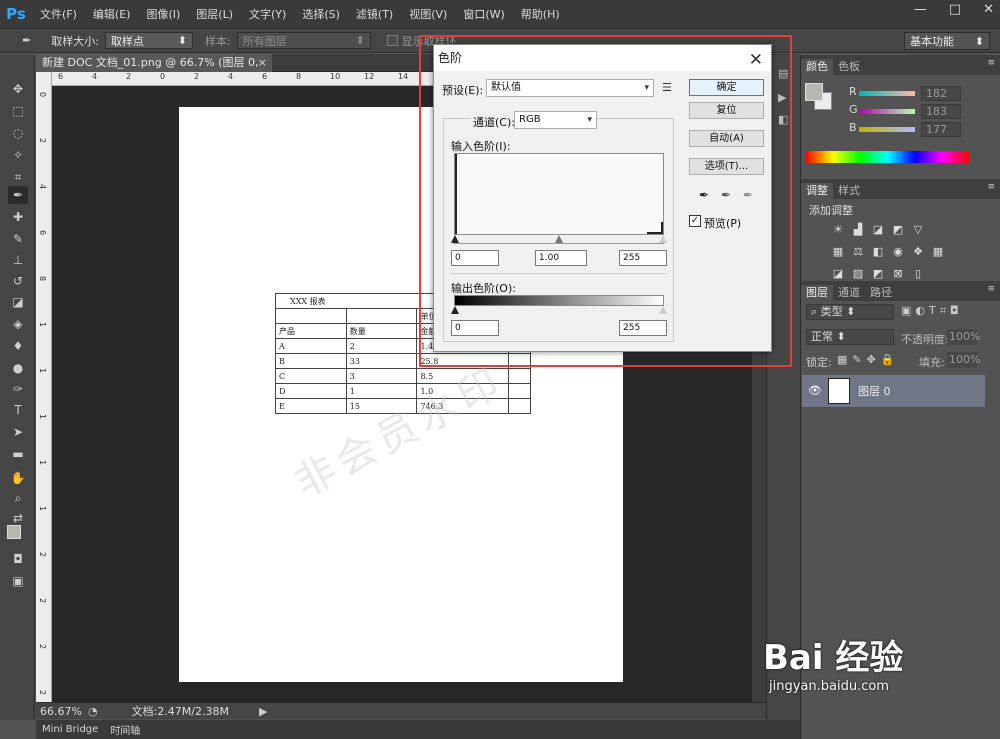  What do you see at coordinates (455, 310) in the screenshot?
I see `output-black-slider` at bounding box center [455, 310].